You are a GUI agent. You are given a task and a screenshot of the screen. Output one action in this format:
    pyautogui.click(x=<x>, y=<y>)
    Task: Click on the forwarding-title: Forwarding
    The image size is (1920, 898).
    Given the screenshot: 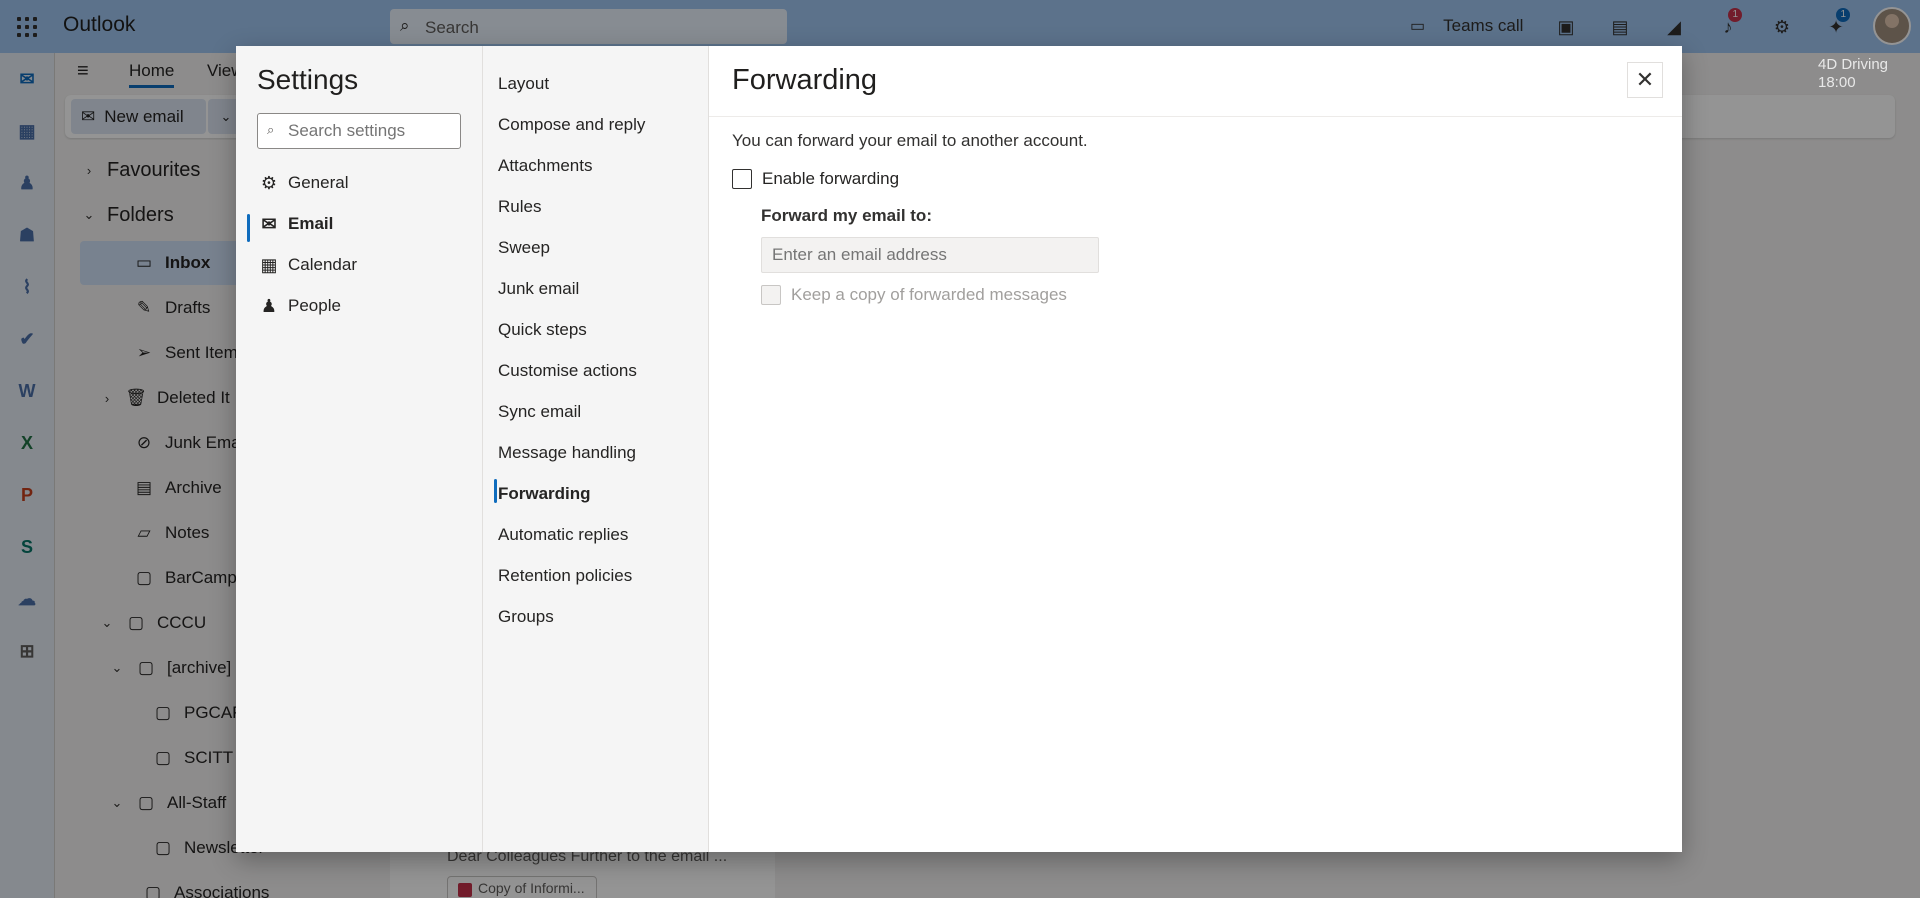 What is the action you would take?
    pyautogui.click(x=805, y=80)
    